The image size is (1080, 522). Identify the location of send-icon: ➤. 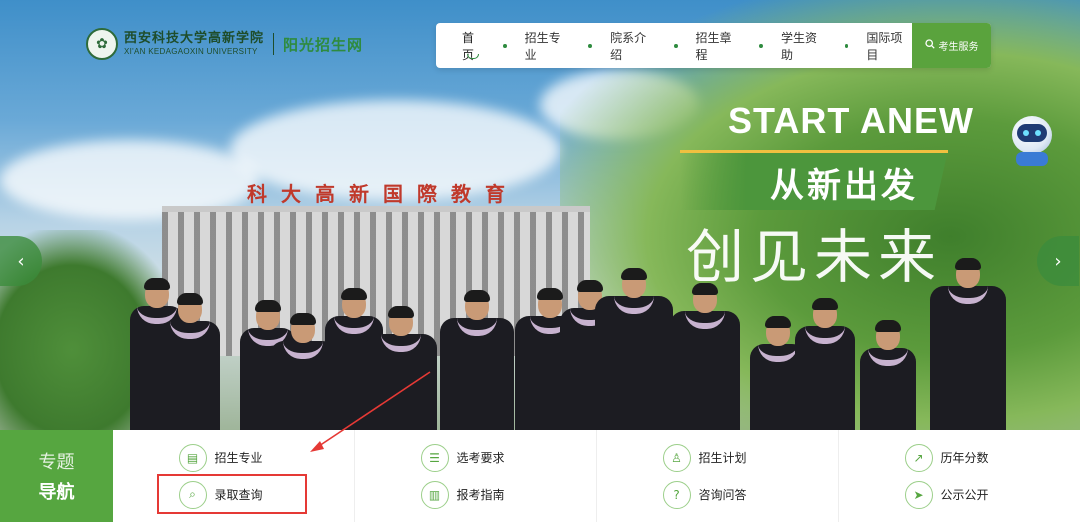
(918, 494).